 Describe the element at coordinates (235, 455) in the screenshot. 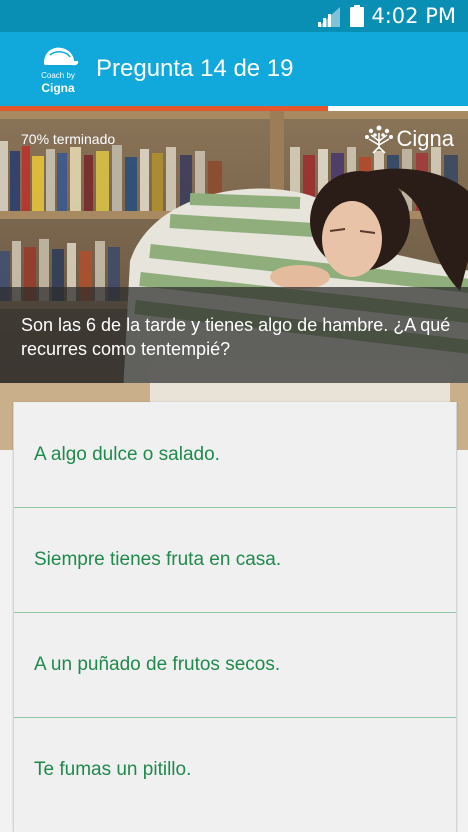

I see `answer-option-1: A algo dulce o salado.` at that location.